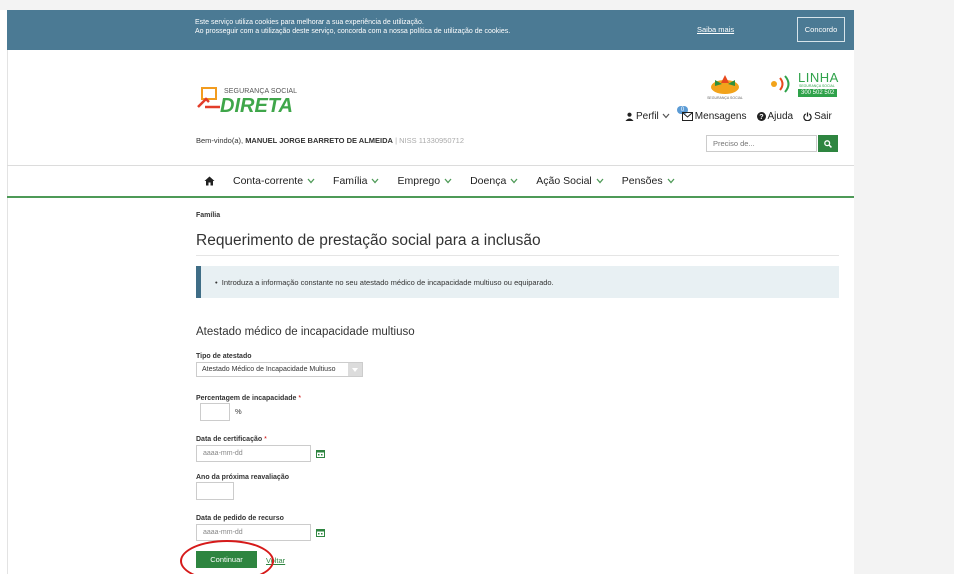  What do you see at coordinates (242, 477) in the screenshot?
I see `ano-reavaliacao-label: Ano da próxima reavaliação` at bounding box center [242, 477].